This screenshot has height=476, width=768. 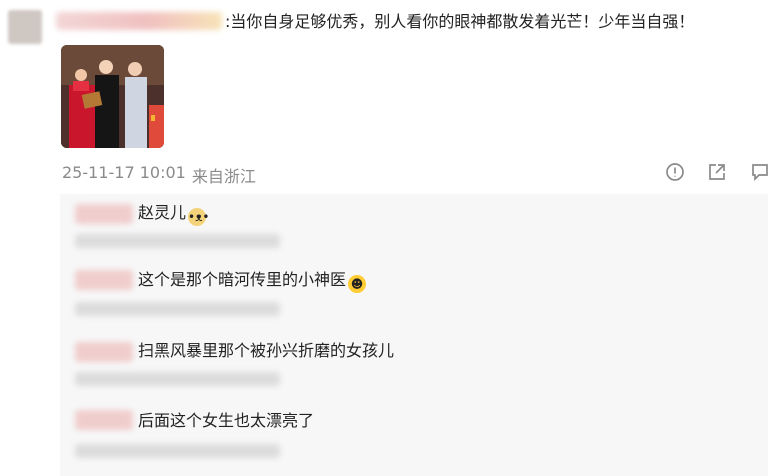 I want to click on post-source: 来自浙江, so click(x=223, y=176).